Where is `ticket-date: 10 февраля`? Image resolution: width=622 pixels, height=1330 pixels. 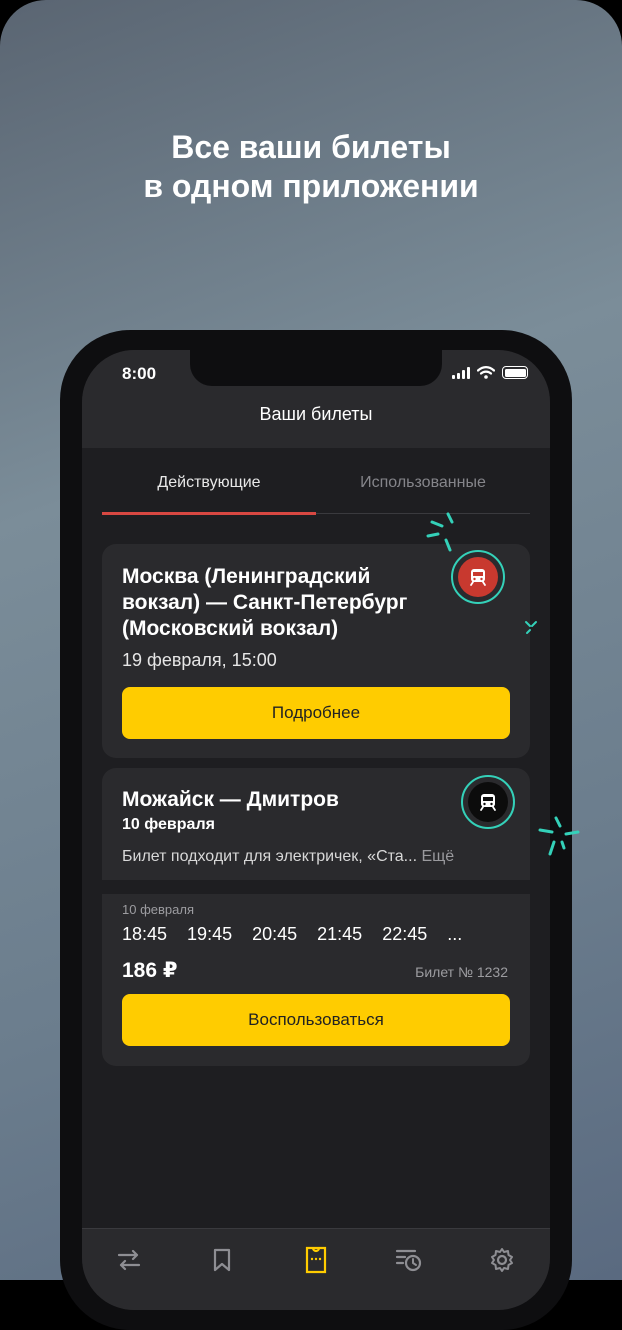
ticket-date: 10 февраля is located at coordinates (168, 824).